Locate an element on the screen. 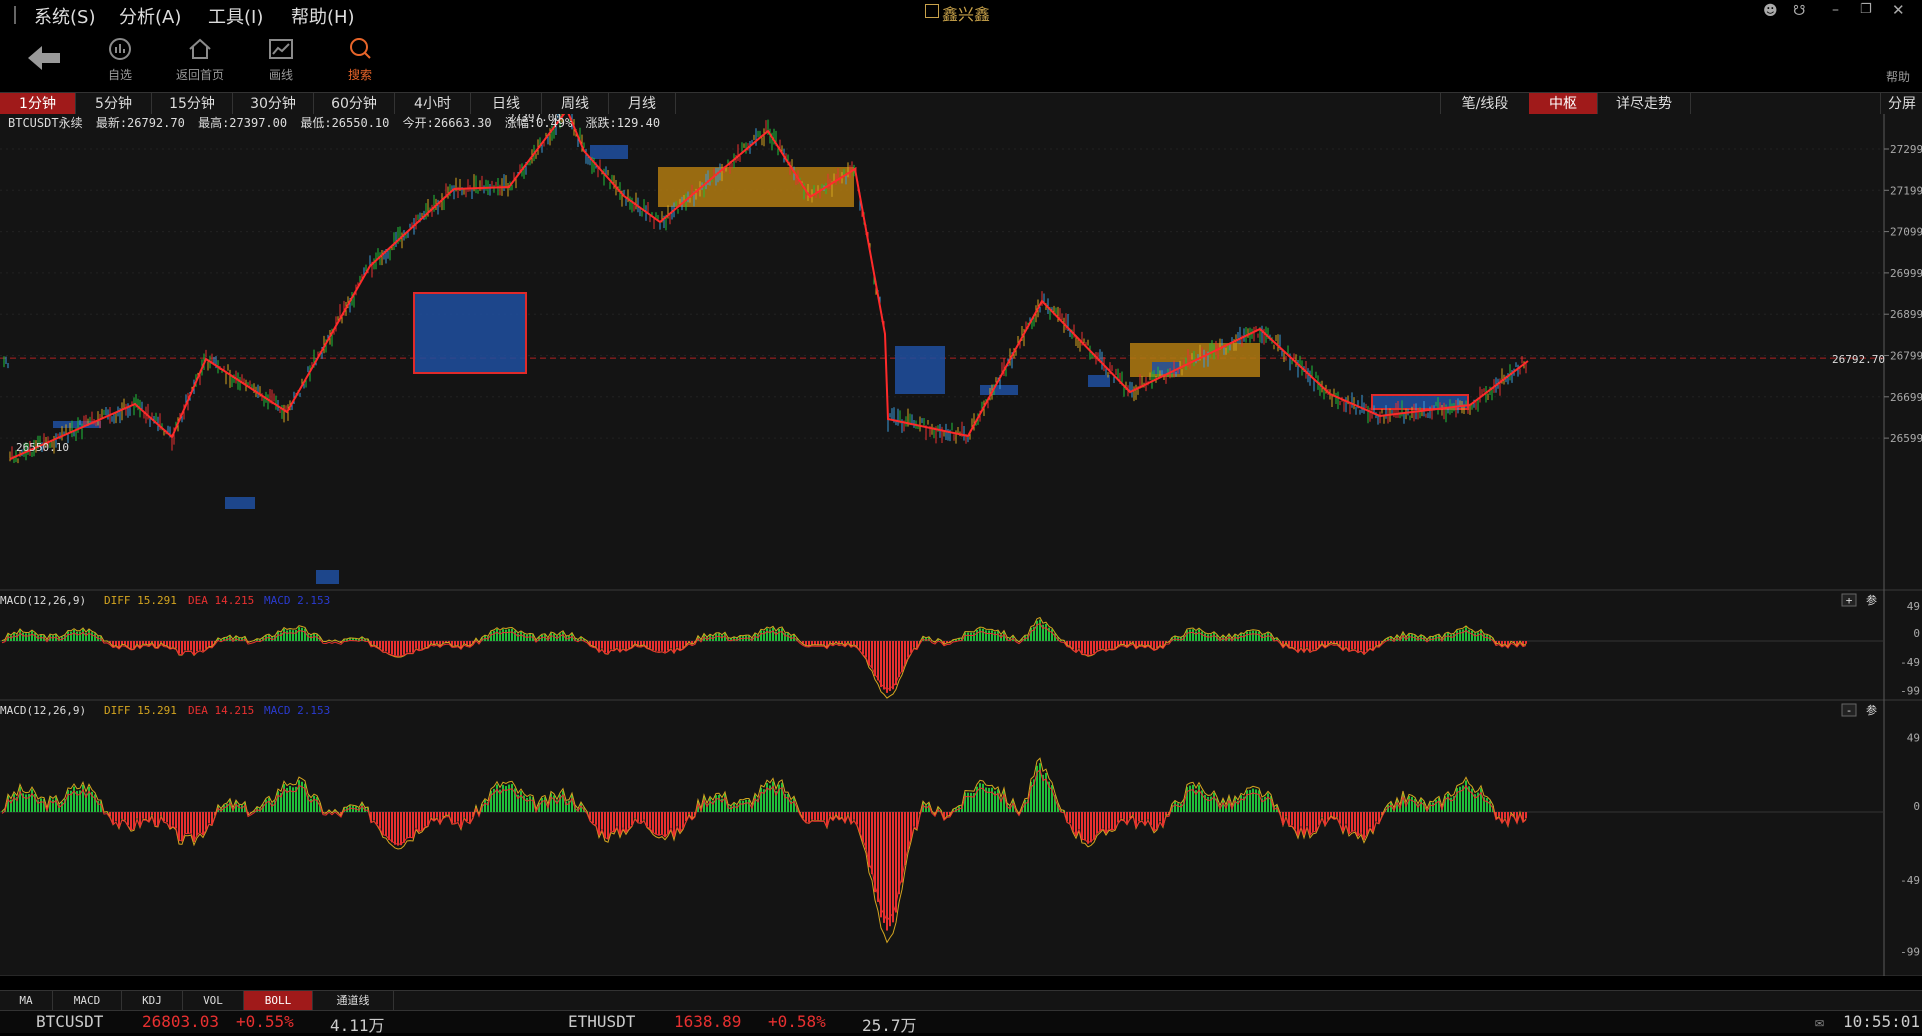 The height and width of the screenshot is (1036, 1922). tab-vol: VOL is located at coordinates (213, 1001).